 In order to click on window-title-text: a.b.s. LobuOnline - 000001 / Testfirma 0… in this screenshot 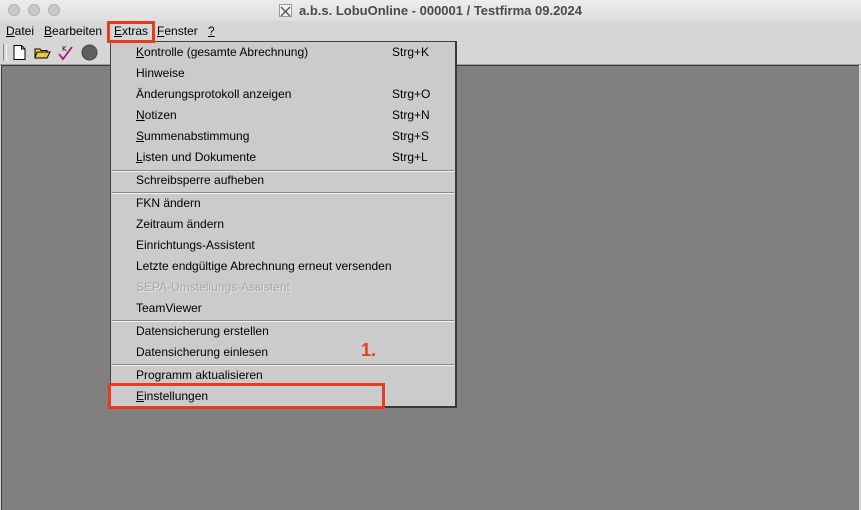, I will do `click(440, 10)`.